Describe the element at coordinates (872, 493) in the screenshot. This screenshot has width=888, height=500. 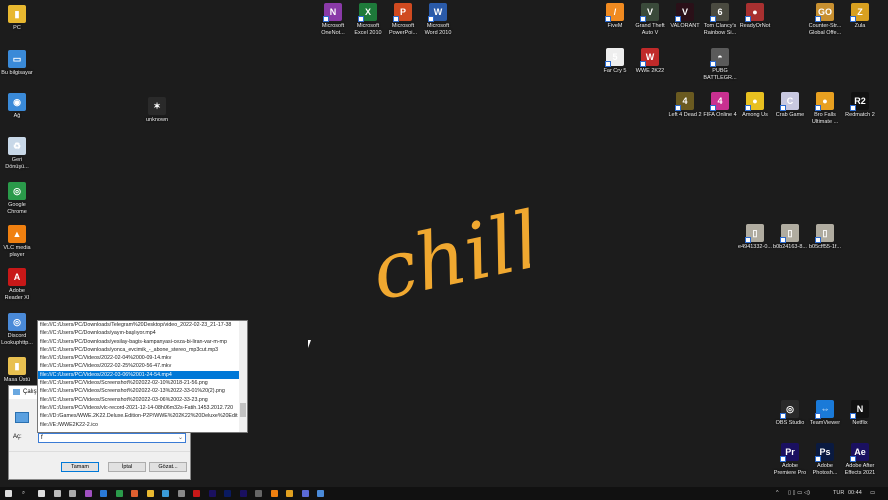
I see `notification-icon: ▭` at that location.